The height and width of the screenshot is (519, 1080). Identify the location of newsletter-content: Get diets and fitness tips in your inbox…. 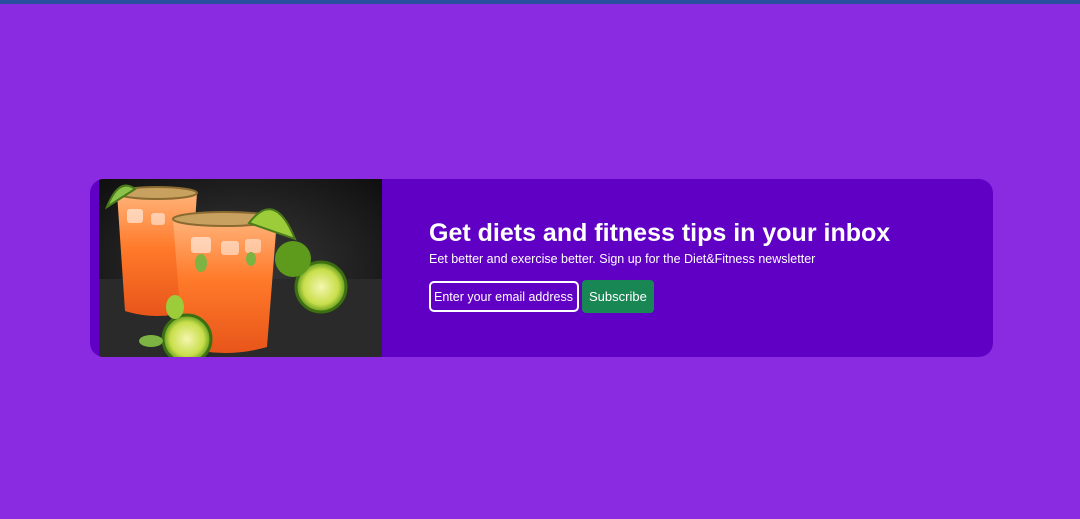
(699, 265).